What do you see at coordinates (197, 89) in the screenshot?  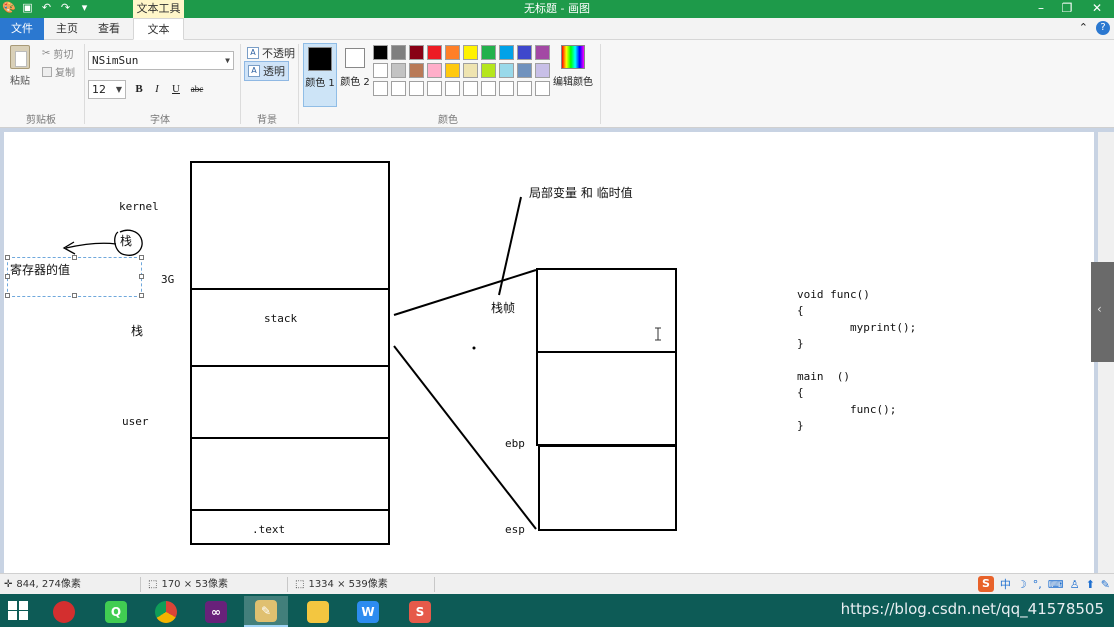 I see `strikethrough-button: abc` at bounding box center [197, 89].